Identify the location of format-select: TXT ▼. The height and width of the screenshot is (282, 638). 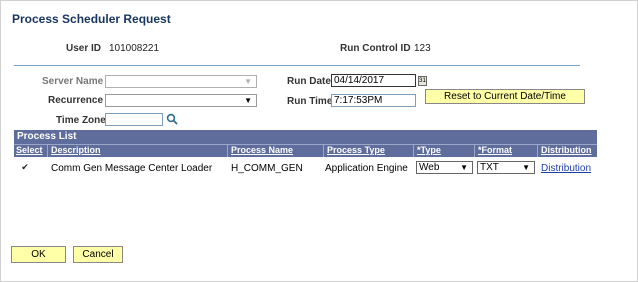
(506, 167).